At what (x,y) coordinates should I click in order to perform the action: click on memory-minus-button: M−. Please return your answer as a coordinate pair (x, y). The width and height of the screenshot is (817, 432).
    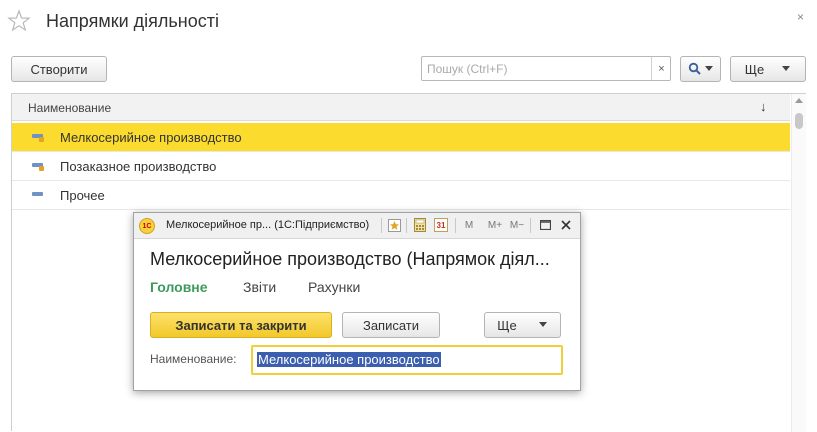
    Looking at the image, I should click on (517, 225).